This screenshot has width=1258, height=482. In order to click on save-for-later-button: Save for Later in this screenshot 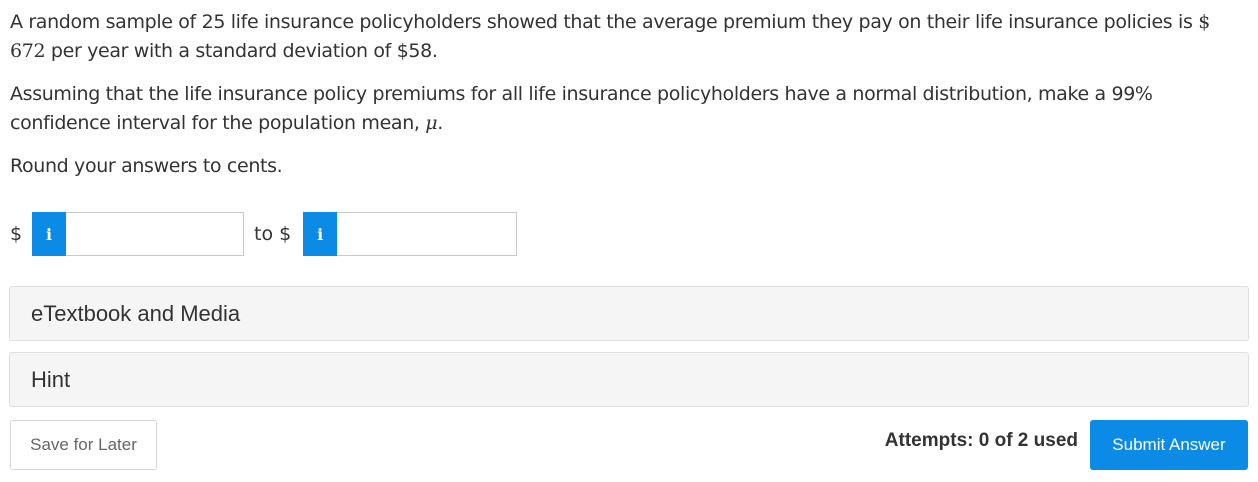, I will do `click(83, 445)`.